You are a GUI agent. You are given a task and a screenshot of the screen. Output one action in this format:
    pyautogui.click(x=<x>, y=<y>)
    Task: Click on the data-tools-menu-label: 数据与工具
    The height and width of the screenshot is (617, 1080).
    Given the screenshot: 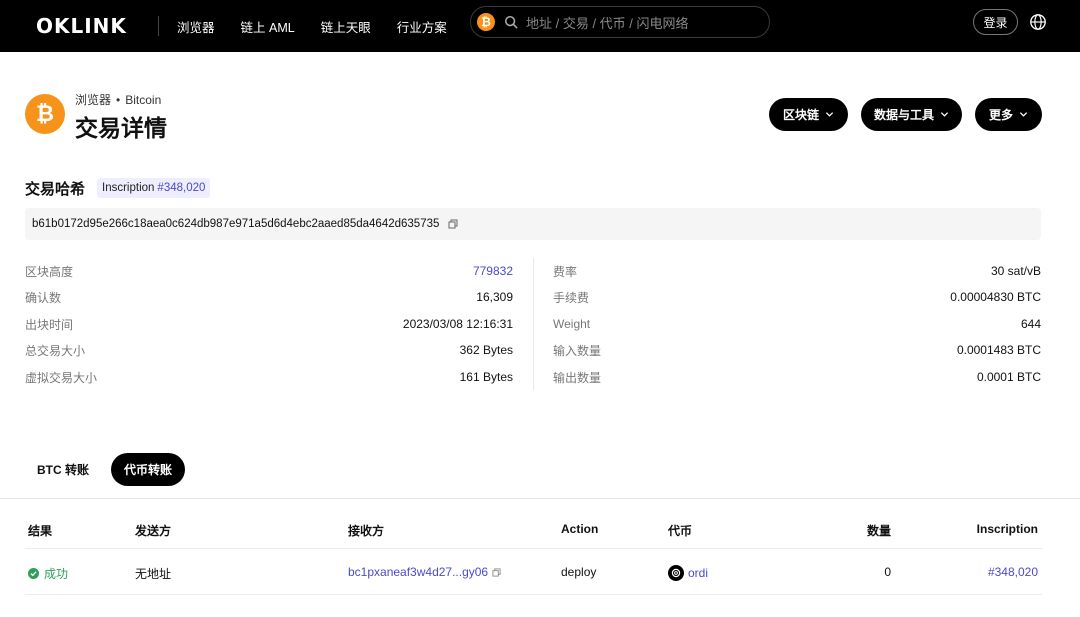 What is the action you would take?
    pyautogui.click(x=903, y=115)
    